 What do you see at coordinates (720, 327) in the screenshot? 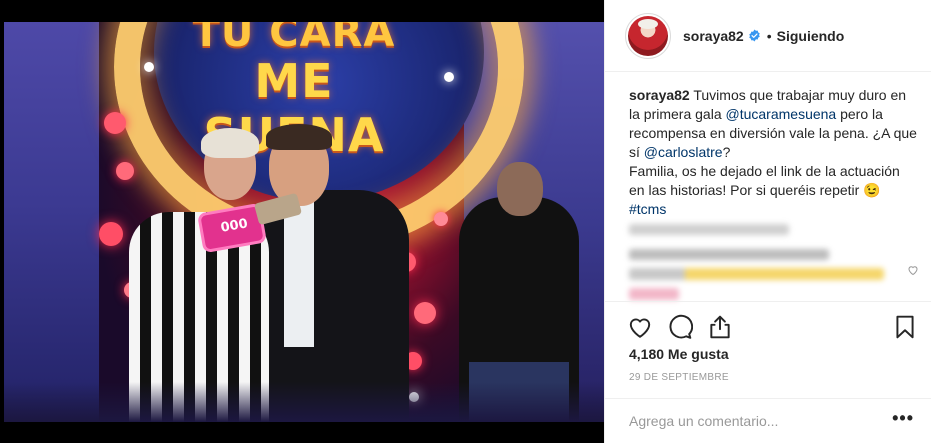
I see `share-icon` at bounding box center [720, 327].